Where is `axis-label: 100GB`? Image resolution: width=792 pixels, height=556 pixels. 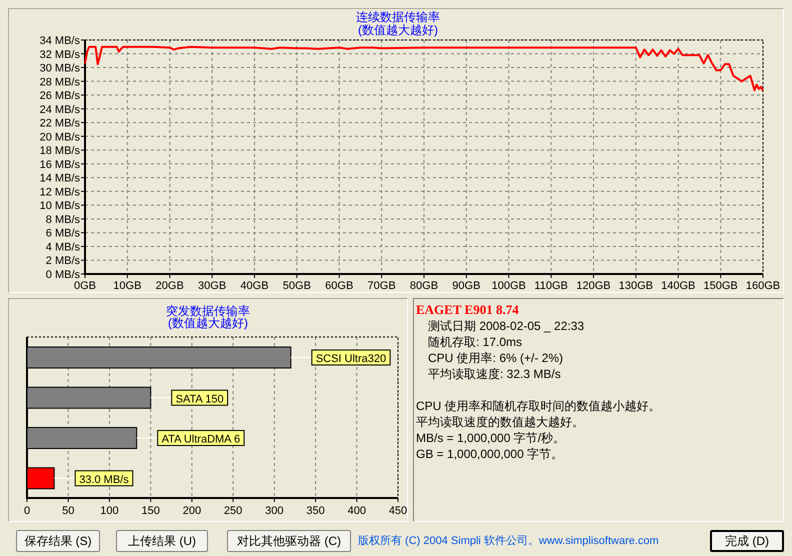
axis-label: 100GB is located at coordinates (509, 286).